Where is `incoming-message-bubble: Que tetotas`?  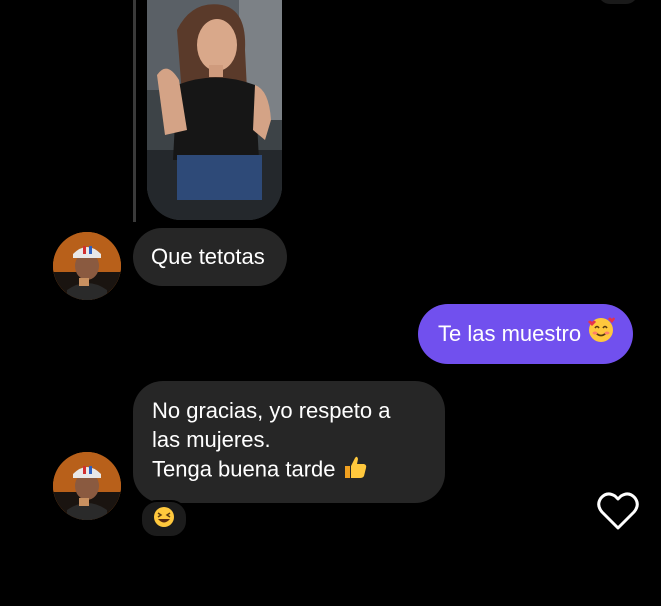
incoming-message-bubble: Que tetotas is located at coordinates (210, 257).